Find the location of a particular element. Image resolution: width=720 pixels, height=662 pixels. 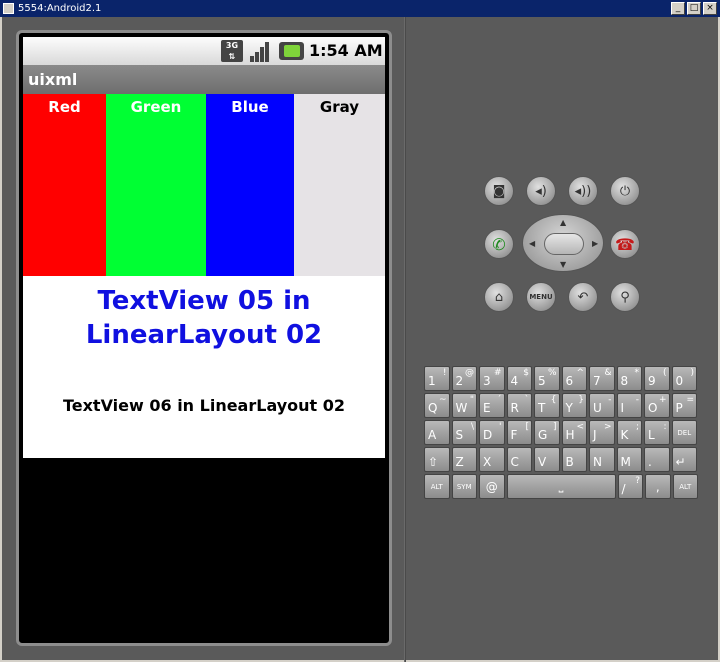

keyboard-row-4: ⇧ Z X C V B N M. ↵ is located at coordinates (563, 459).